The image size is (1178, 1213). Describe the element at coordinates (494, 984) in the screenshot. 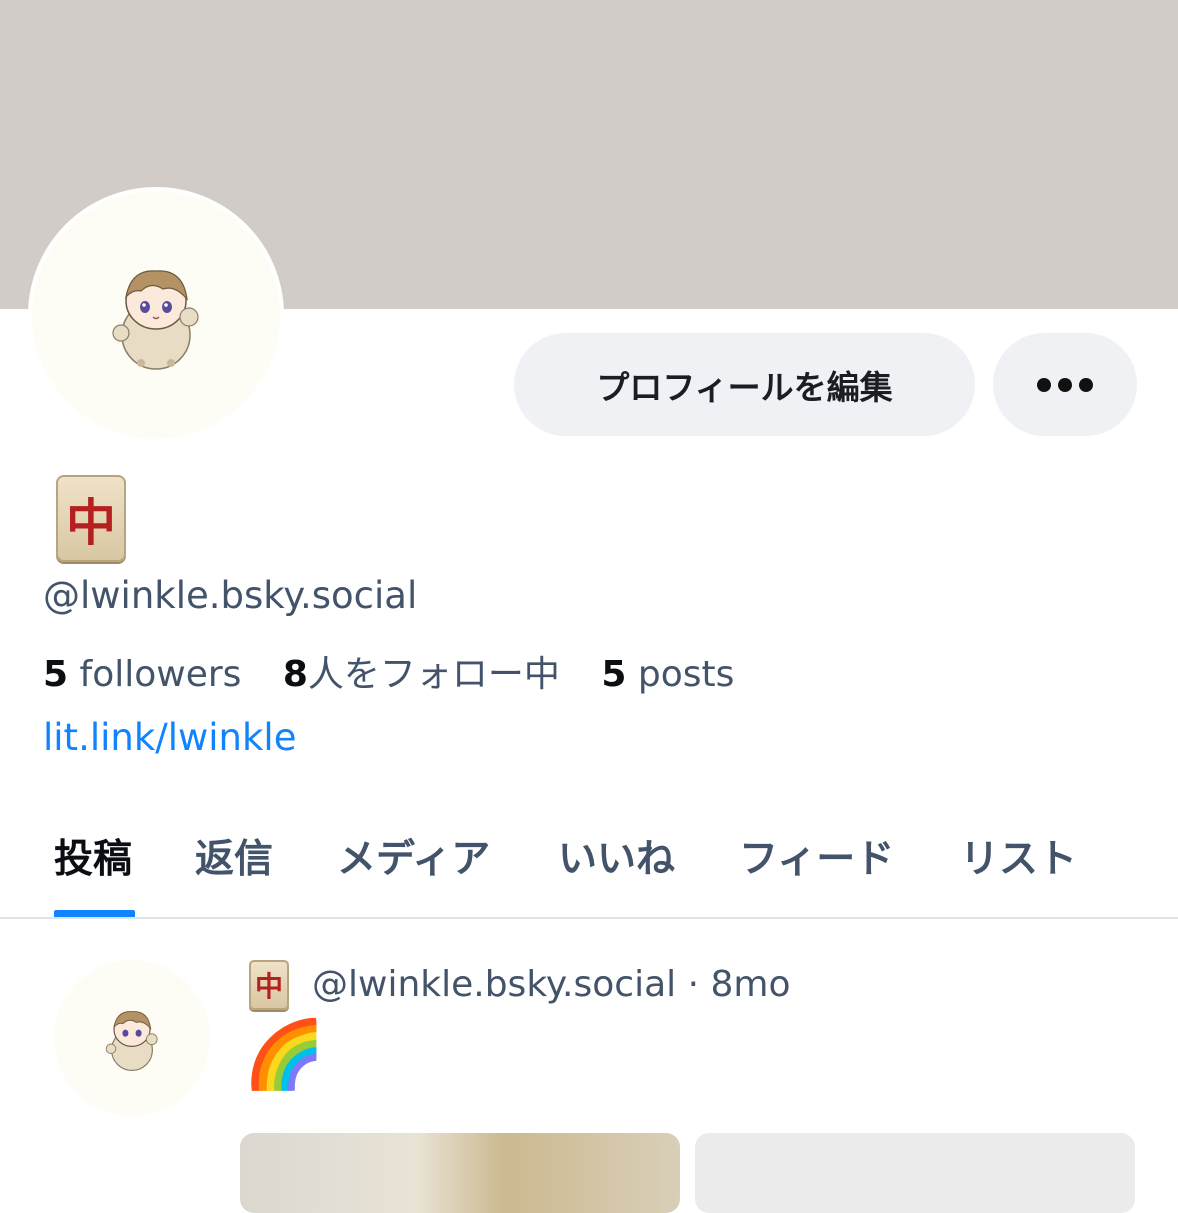

I see `post-author-handle: @lwinkle.bsky.social` at that location.